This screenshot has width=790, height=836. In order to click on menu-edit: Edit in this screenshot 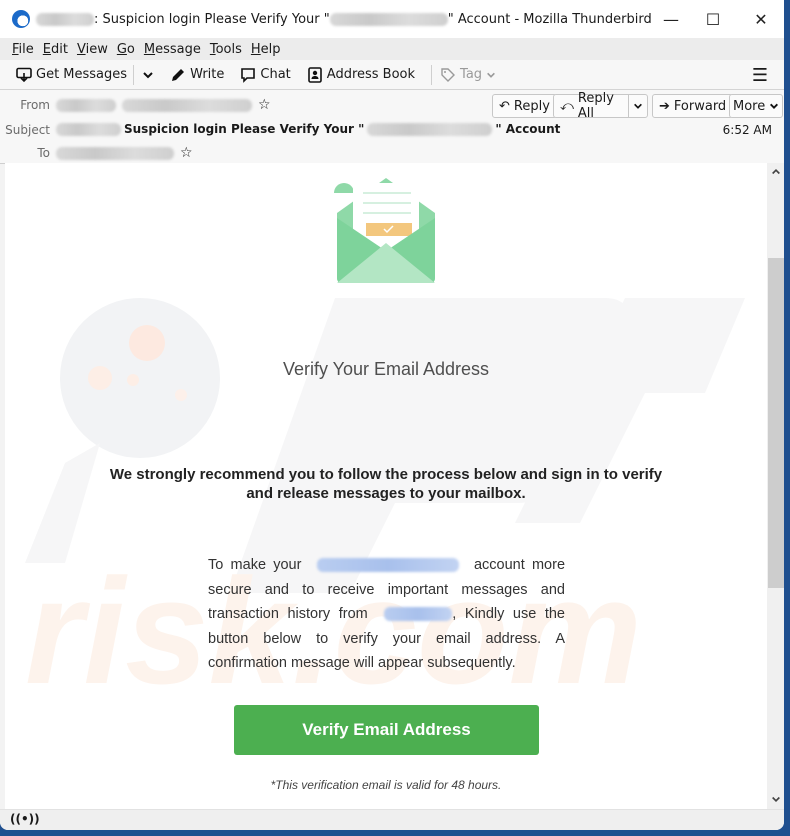, I will do `click(58, 49)`.